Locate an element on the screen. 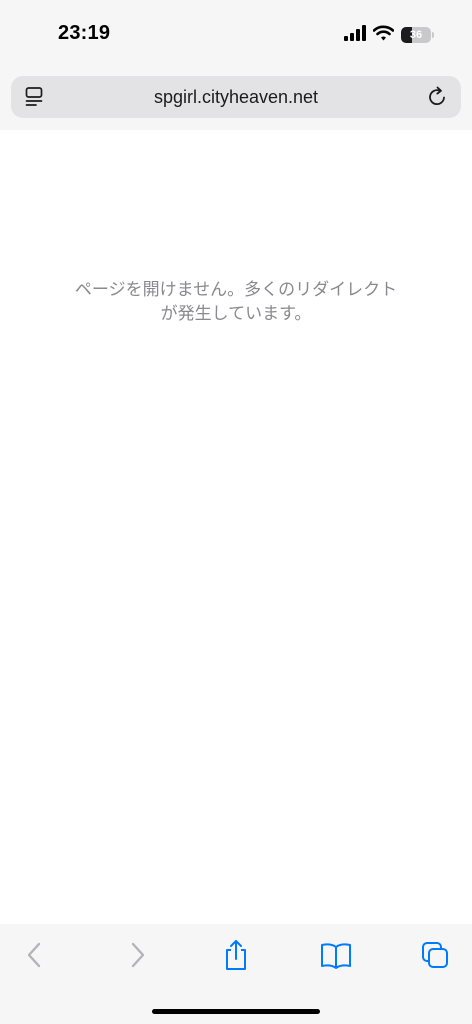  battery-icon: 36 is located at coordinates (416, 35).